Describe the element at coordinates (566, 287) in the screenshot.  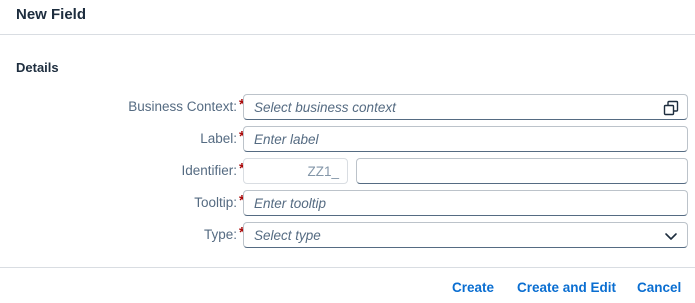
I see `create-and-edit-button: Create and Edit` at that location.